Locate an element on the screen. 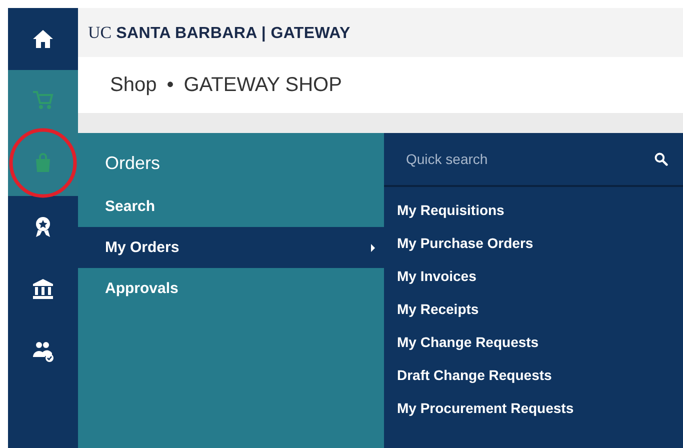  menu-item: Approvals is located at coordinates (231, 288).